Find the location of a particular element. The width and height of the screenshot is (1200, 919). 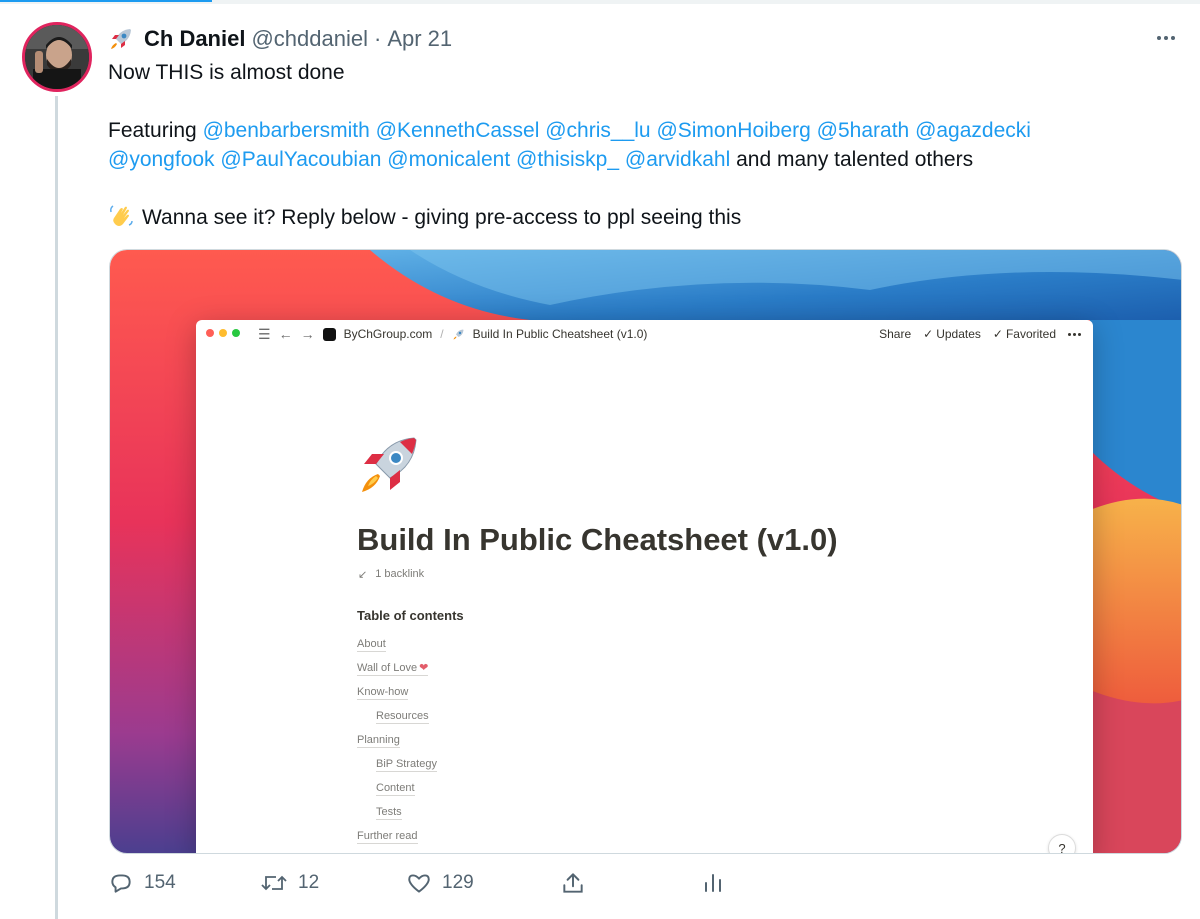

minimize-window-icon is located at coordinates (223, 333).